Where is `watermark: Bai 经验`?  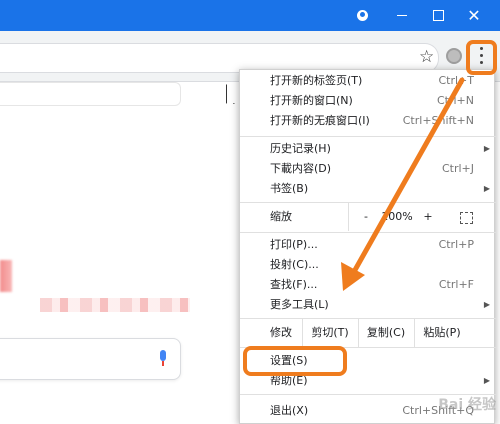
watermark: Bai 经验 is located at coordinates (467, 405).